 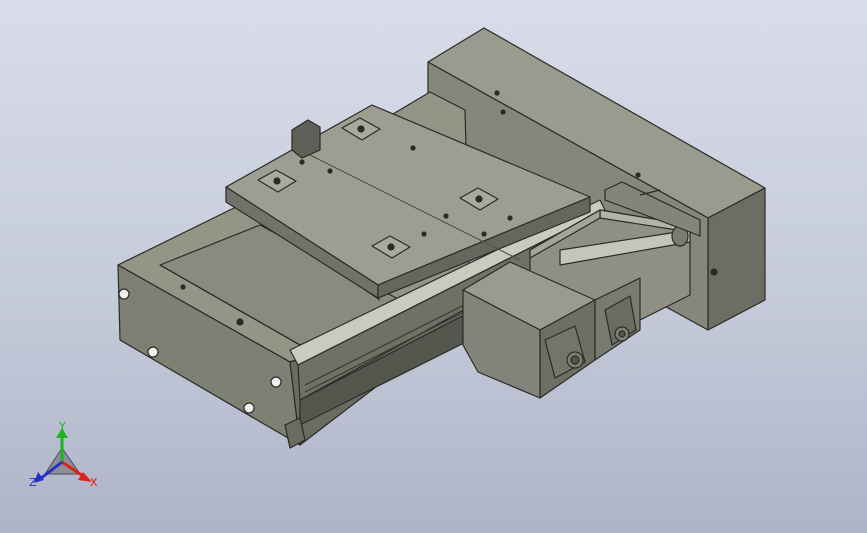 I want to click on sensor-block, so click(x=306, y=139).